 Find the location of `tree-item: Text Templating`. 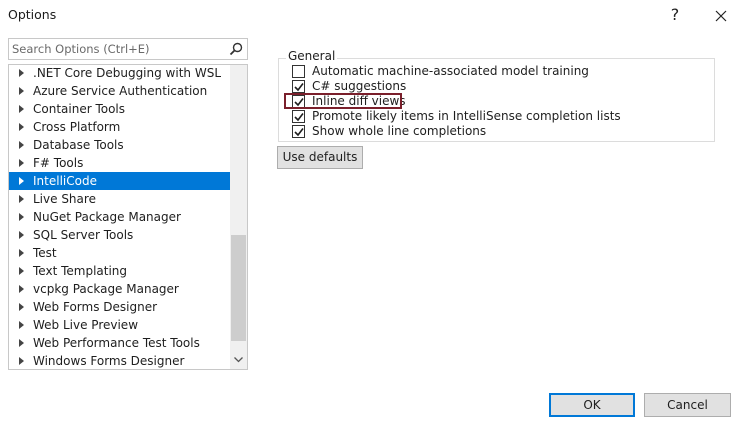

tree-item: Text Templating is located at coordinates (120, 271).